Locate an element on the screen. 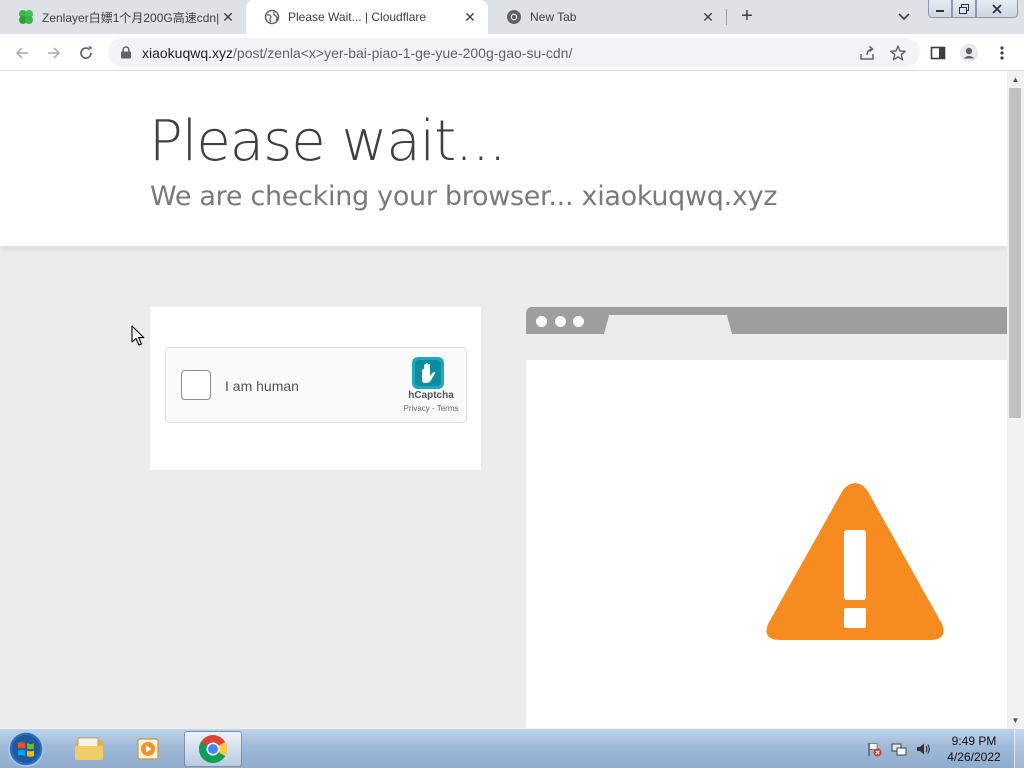 Image resolution: width=1024 pixels, height=768 pixels. side-panel-icon is located at coordinates (938, 53).